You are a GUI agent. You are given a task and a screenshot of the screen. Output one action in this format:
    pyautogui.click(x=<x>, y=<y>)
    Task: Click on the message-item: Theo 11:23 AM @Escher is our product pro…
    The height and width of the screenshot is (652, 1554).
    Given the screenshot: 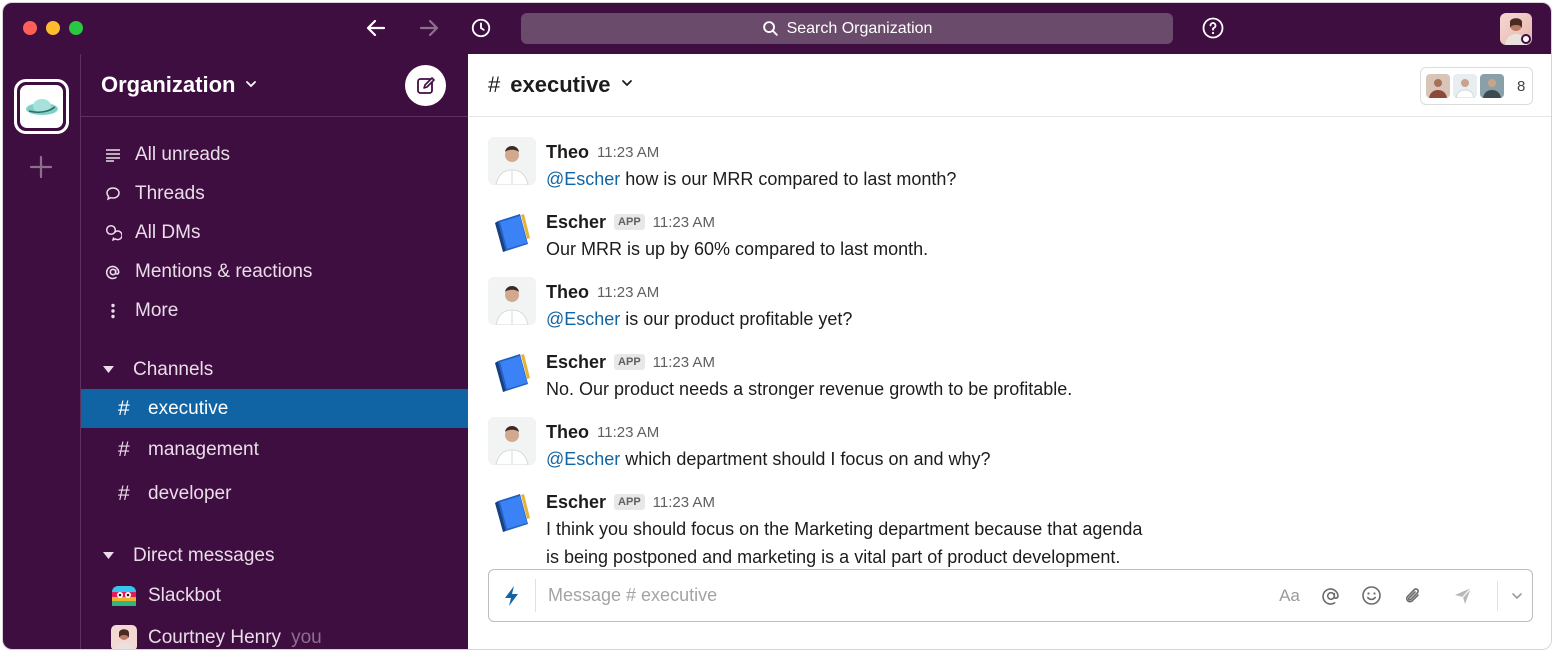 What is the action you would take?
    pyautogui.click(x=1009, y=305)
    